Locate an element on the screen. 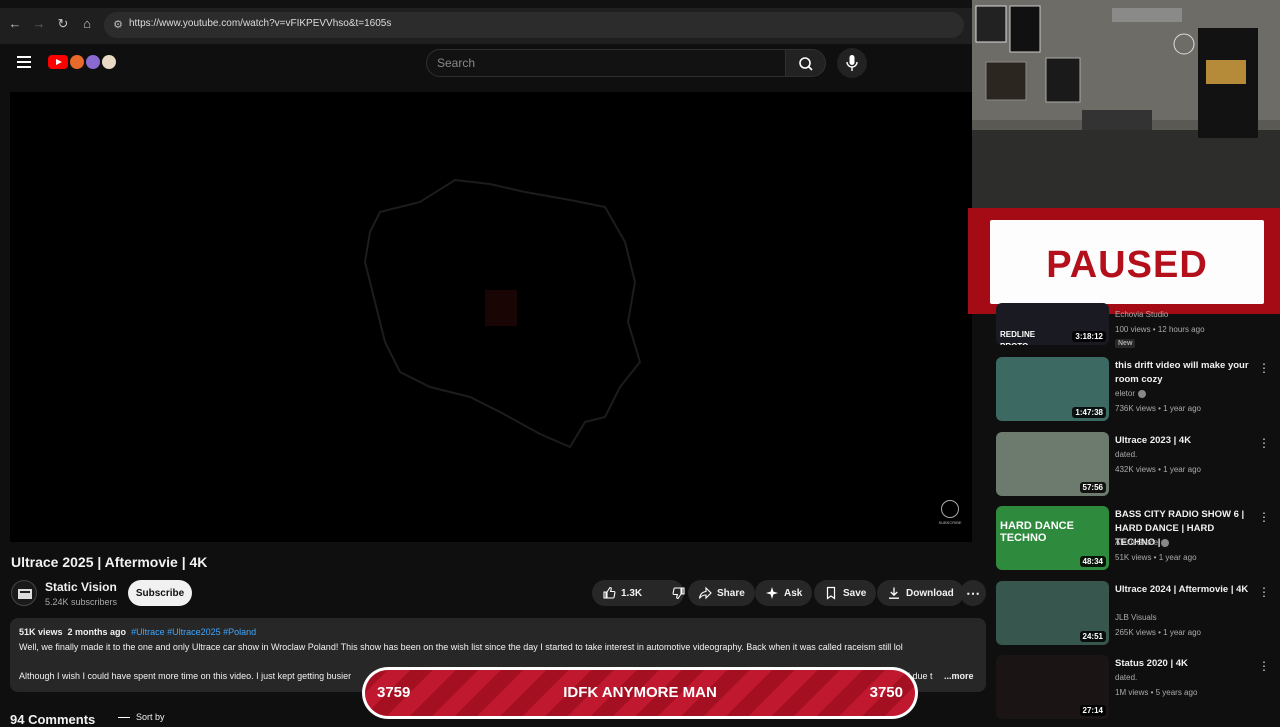  new-badge: New is located at coordinates (1125, 343).